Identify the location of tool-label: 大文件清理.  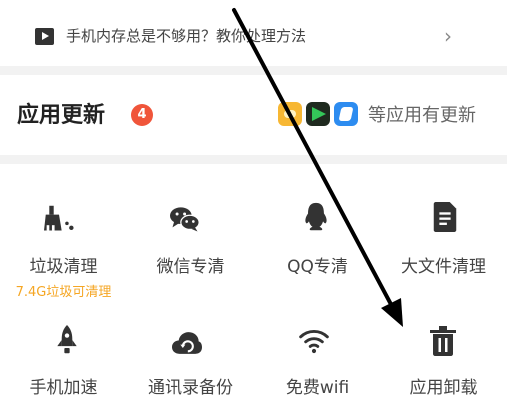
(443, 267).